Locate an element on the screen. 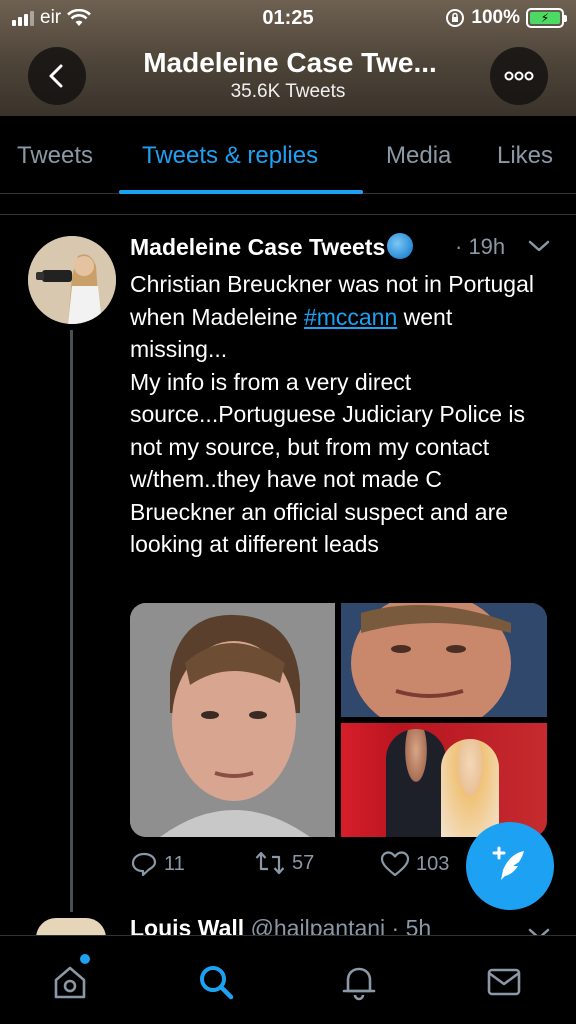  battery-percent: 100% is located at coordinates (495, 17).